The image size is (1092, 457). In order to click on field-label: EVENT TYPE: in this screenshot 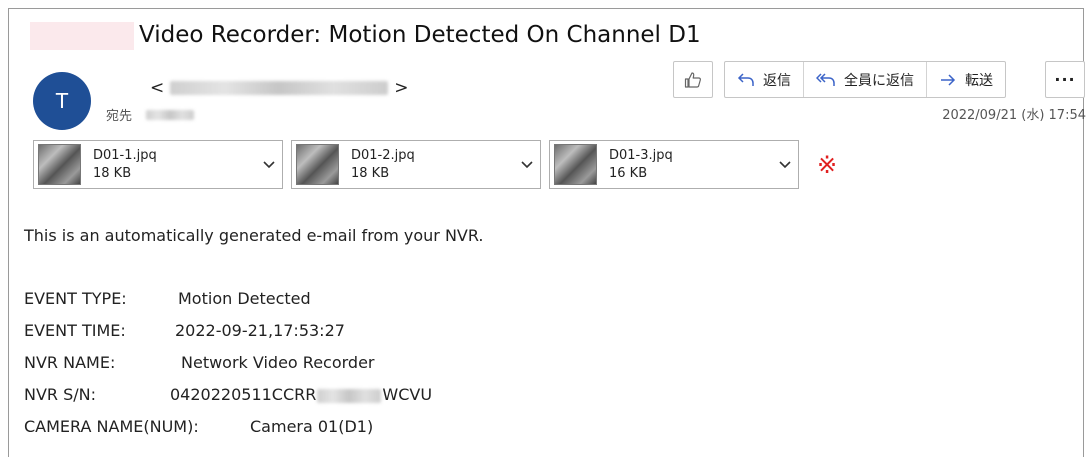, I will do `click(75, 298)`.